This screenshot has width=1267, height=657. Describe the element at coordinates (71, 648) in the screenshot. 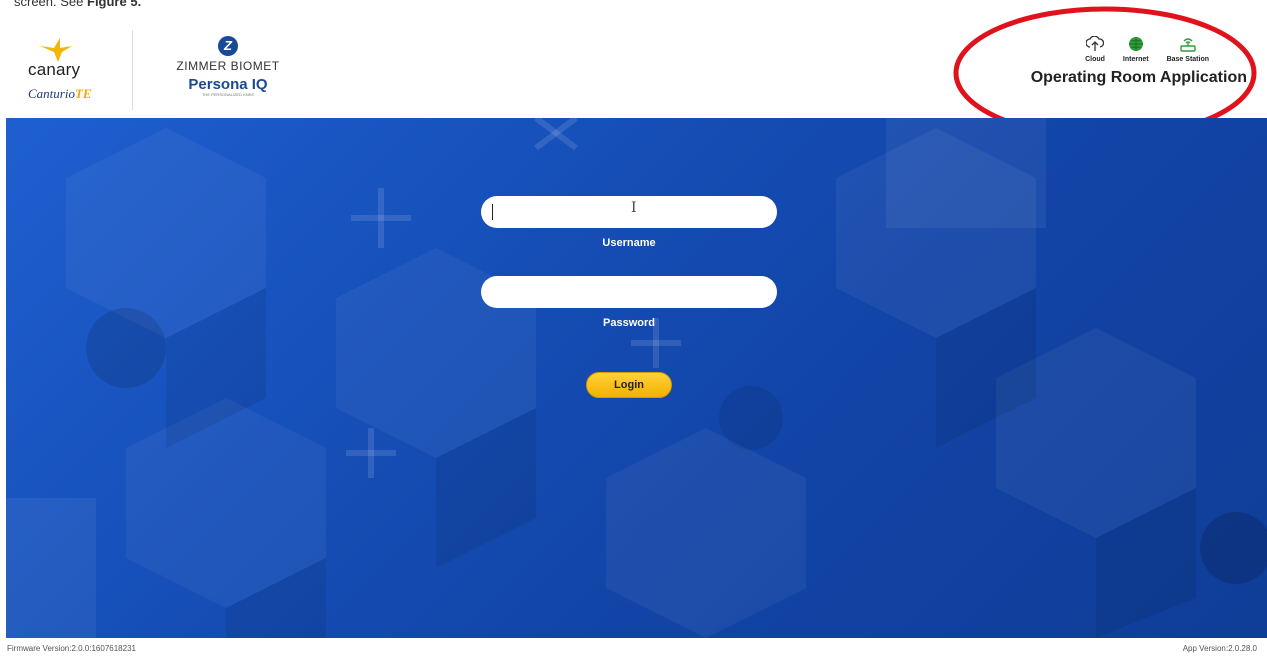

I see `firmware-version: Firmware Version:2.0.0:1607618231` at that location.